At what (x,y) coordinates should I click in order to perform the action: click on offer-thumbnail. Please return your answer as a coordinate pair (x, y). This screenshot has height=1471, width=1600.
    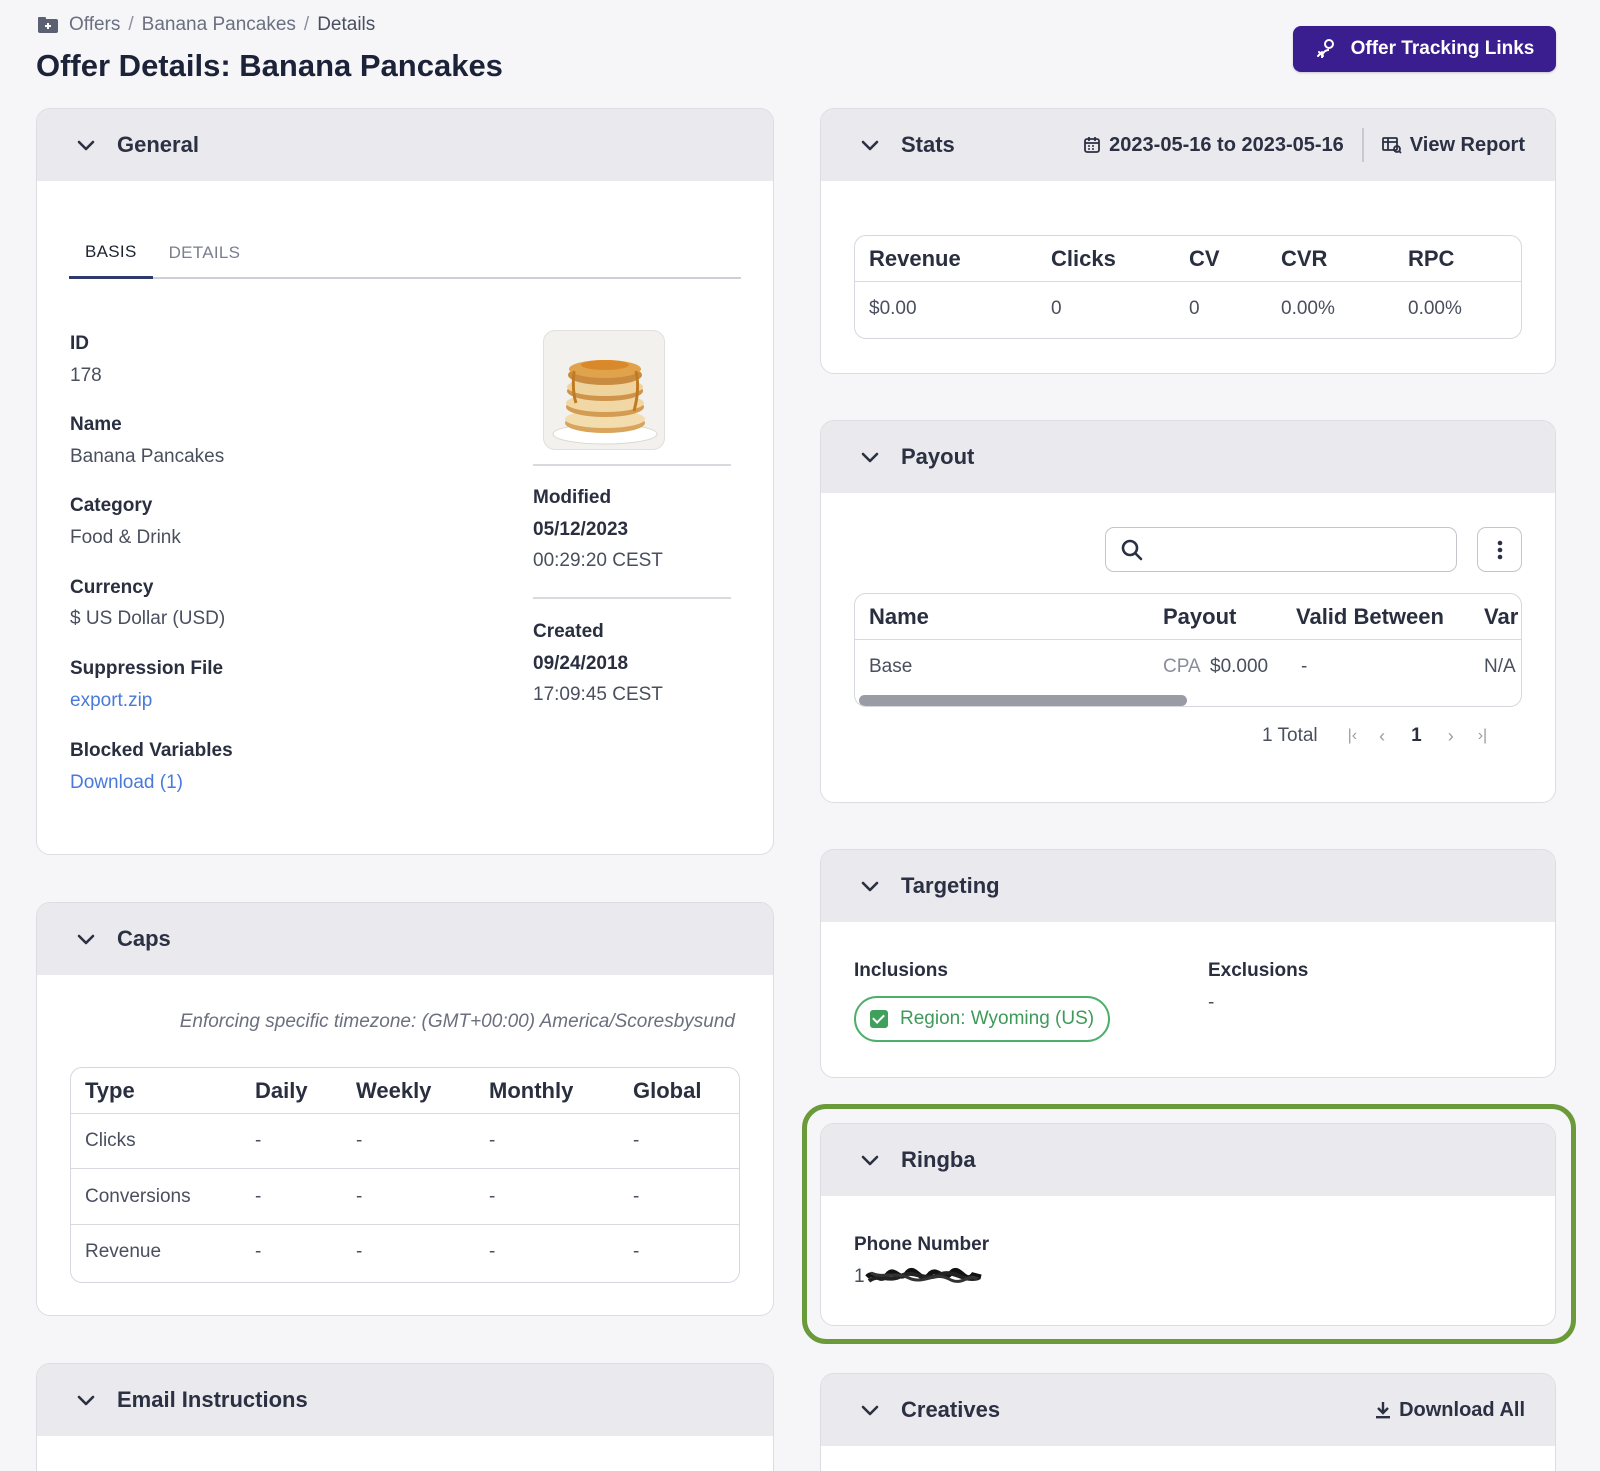
    Looking at the image, I should click on (604, 390).